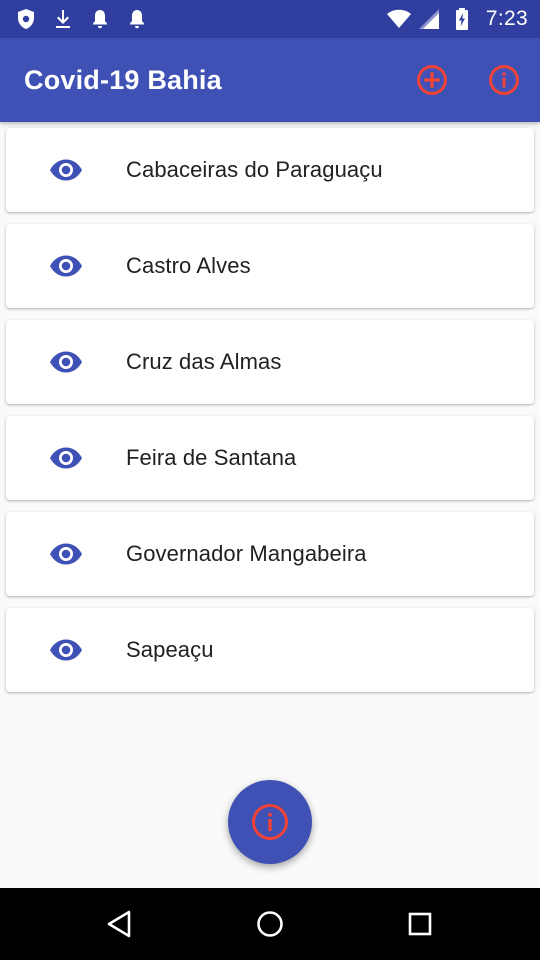 This screenshot has width=540, height=960. I want to click on list-item: Sapeaçu, so click(270, 650).